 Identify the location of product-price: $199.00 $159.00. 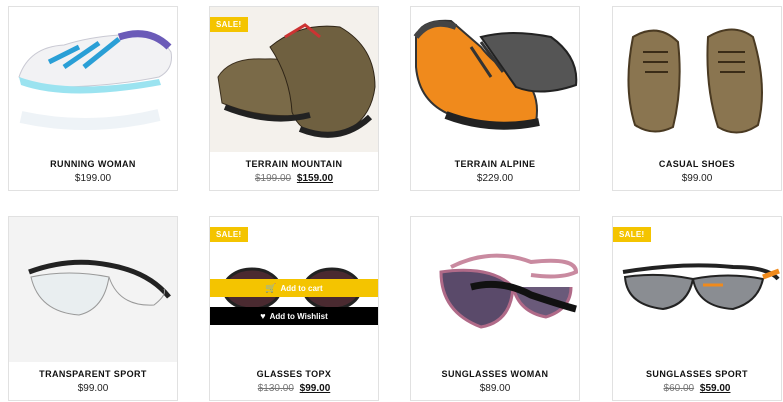
(294, 178).